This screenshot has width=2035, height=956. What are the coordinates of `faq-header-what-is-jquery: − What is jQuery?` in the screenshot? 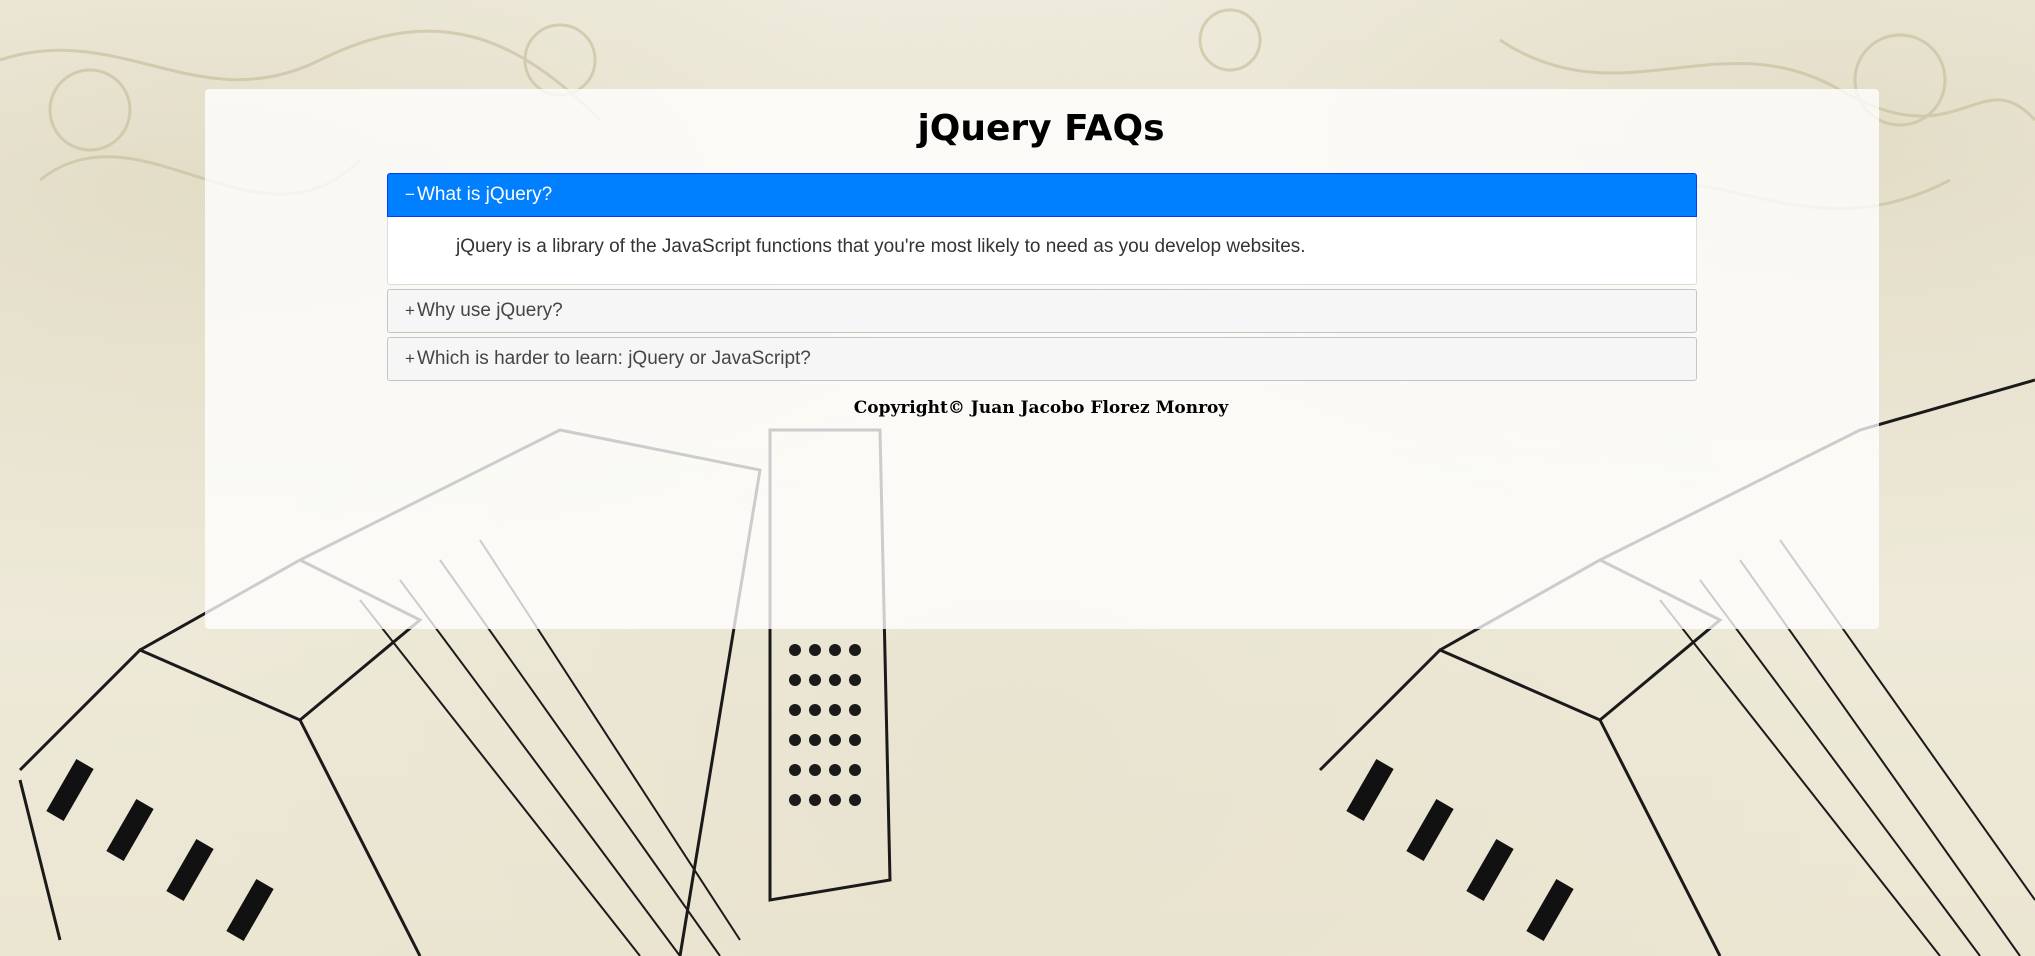 It's located at (1042, 195).